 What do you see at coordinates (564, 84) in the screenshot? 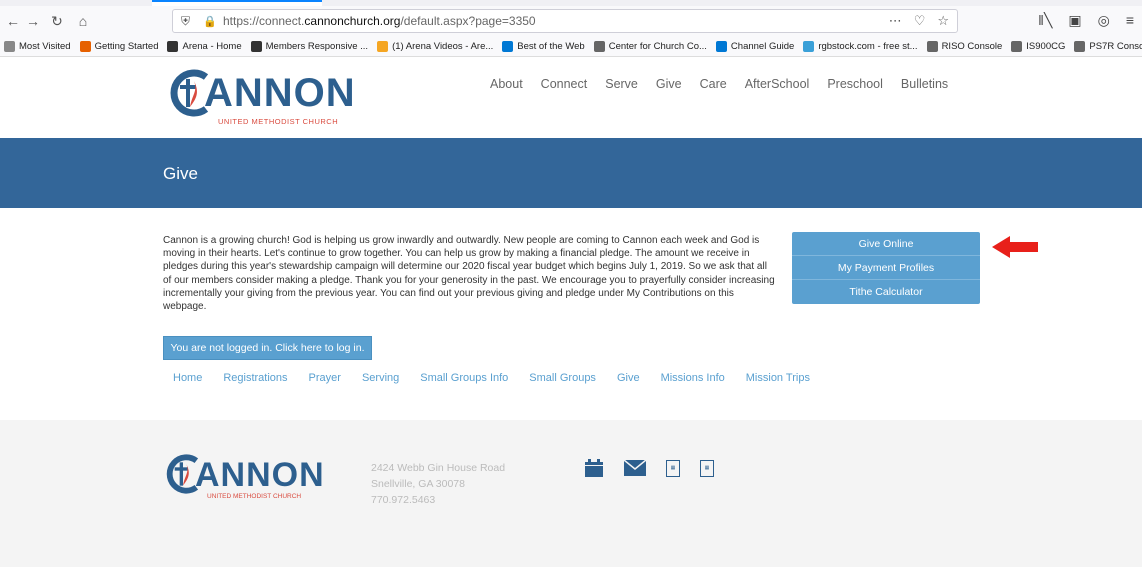
I see `nav-item-connect: Connect` at bounding box center [564, 84].